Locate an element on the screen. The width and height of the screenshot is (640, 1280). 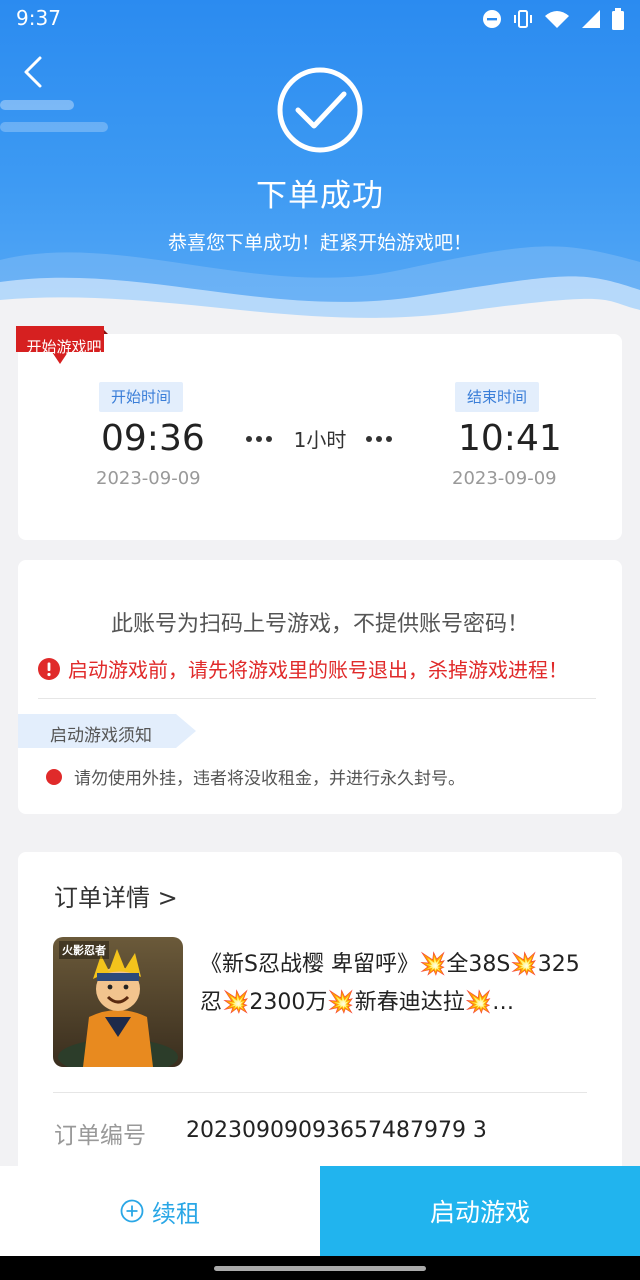
game-thumbnail: 火影忍者 is located at coordinates (118, 1002).